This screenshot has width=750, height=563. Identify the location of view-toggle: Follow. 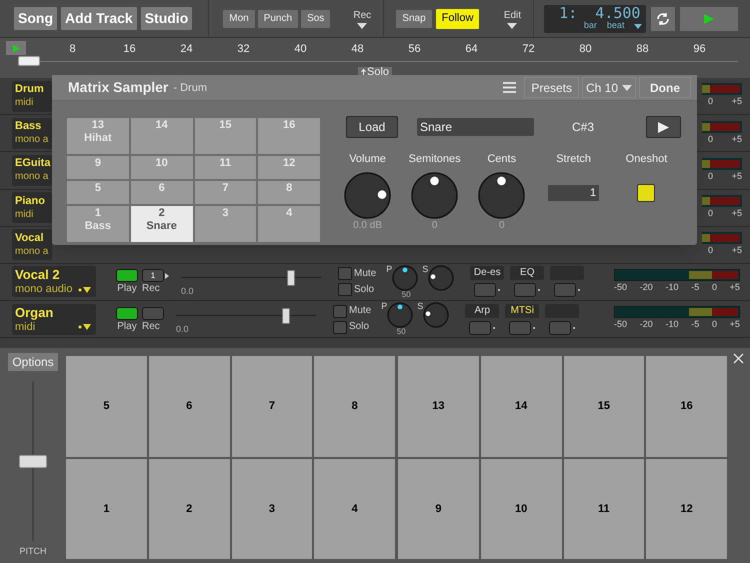
(458, 18).